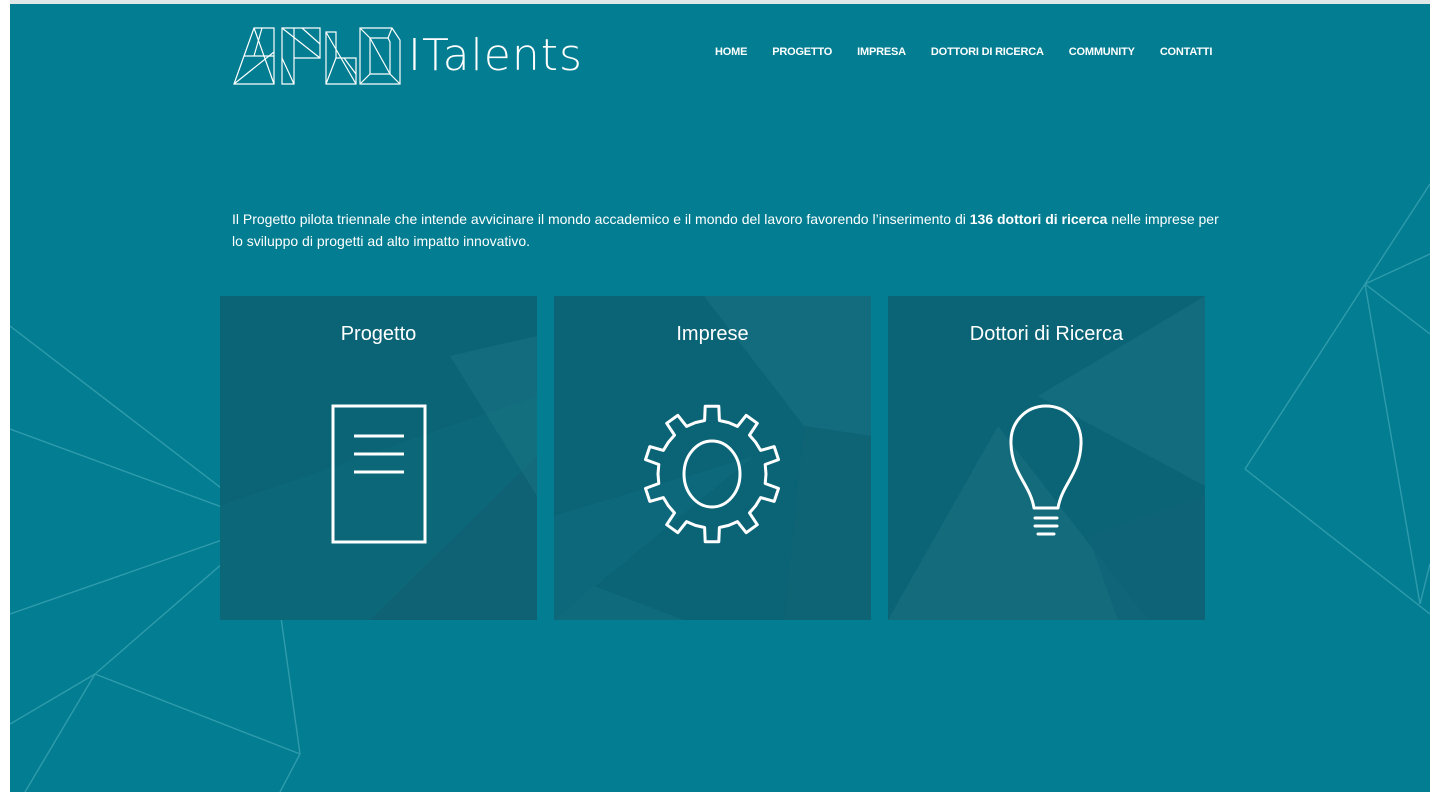  Describe the element at coordinates (881, 52) in the screenshot. I see `nav-item-impresa: IMPRESA` at that location.